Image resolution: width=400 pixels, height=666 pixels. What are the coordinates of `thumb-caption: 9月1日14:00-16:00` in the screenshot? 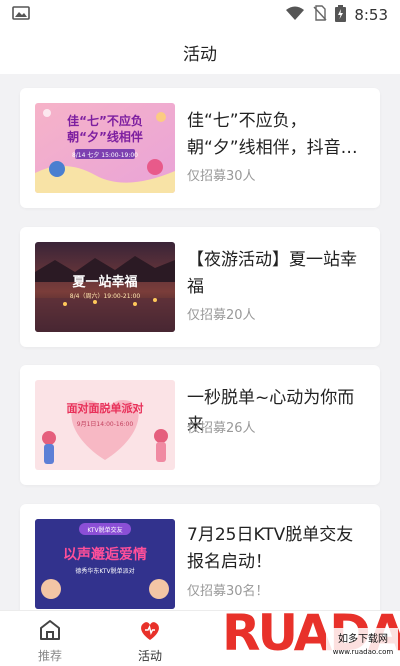 It's located at (105, 424).